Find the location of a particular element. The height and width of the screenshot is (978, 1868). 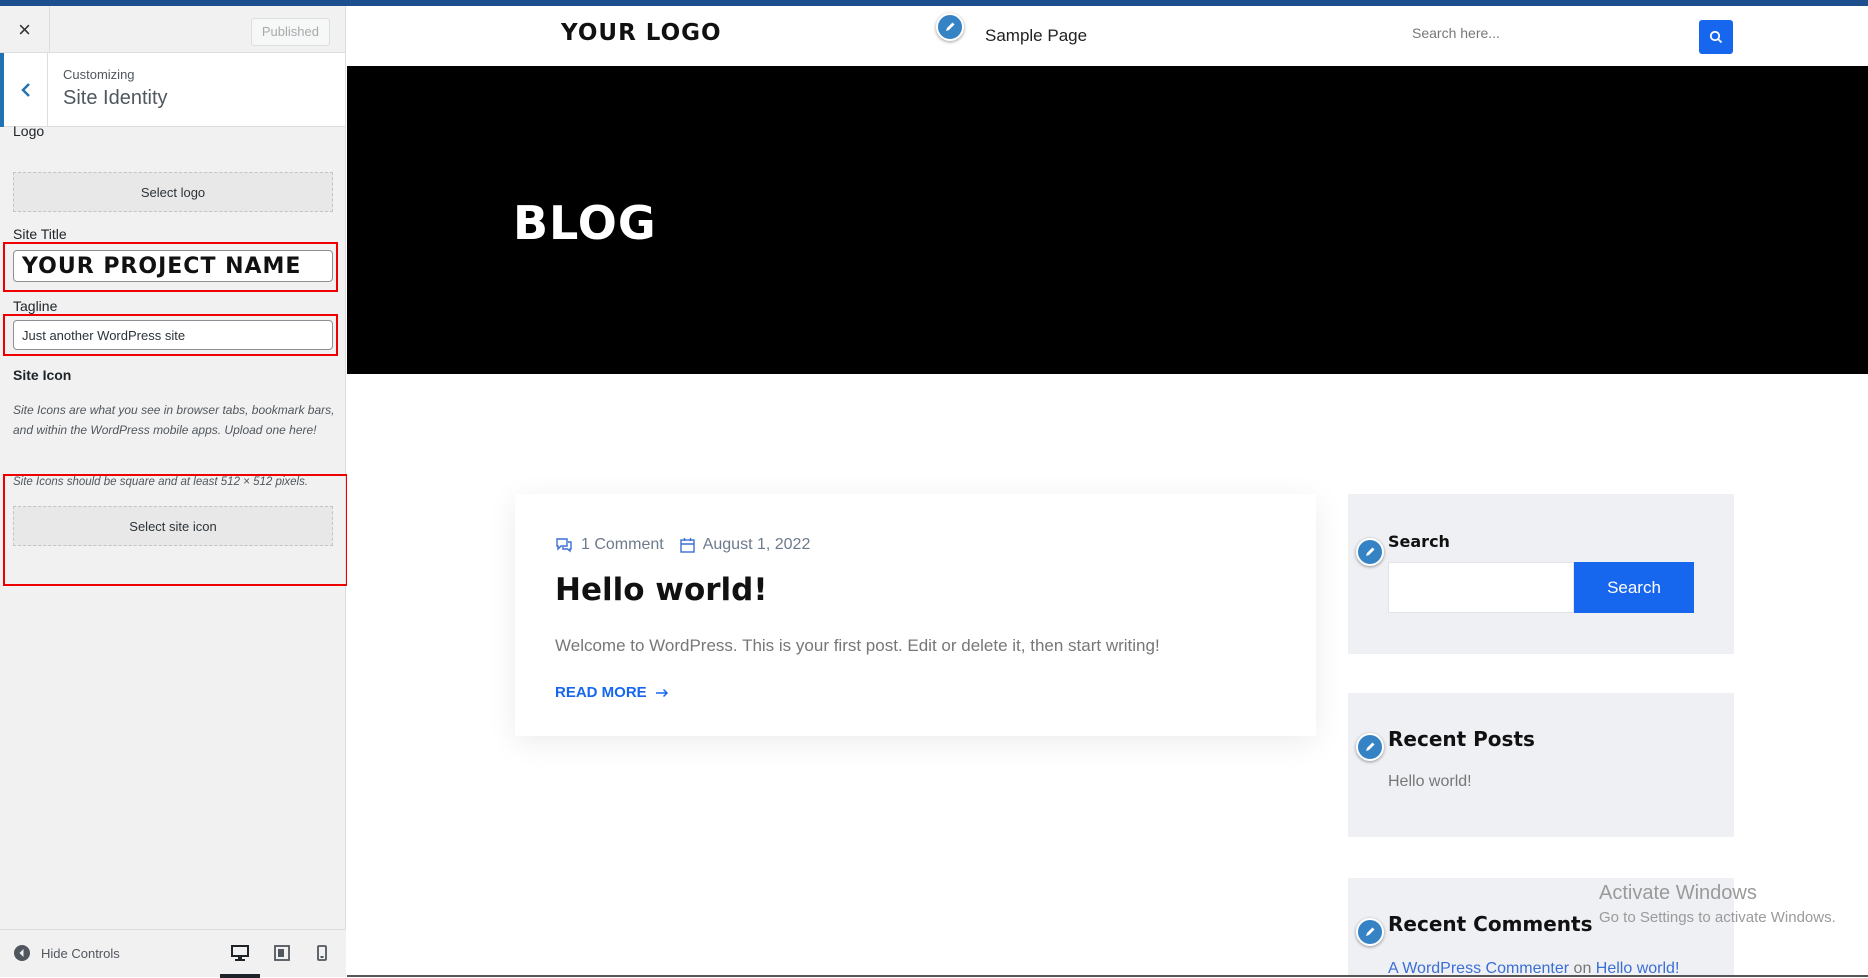

comments-icon is located at coordinates (564, 545).